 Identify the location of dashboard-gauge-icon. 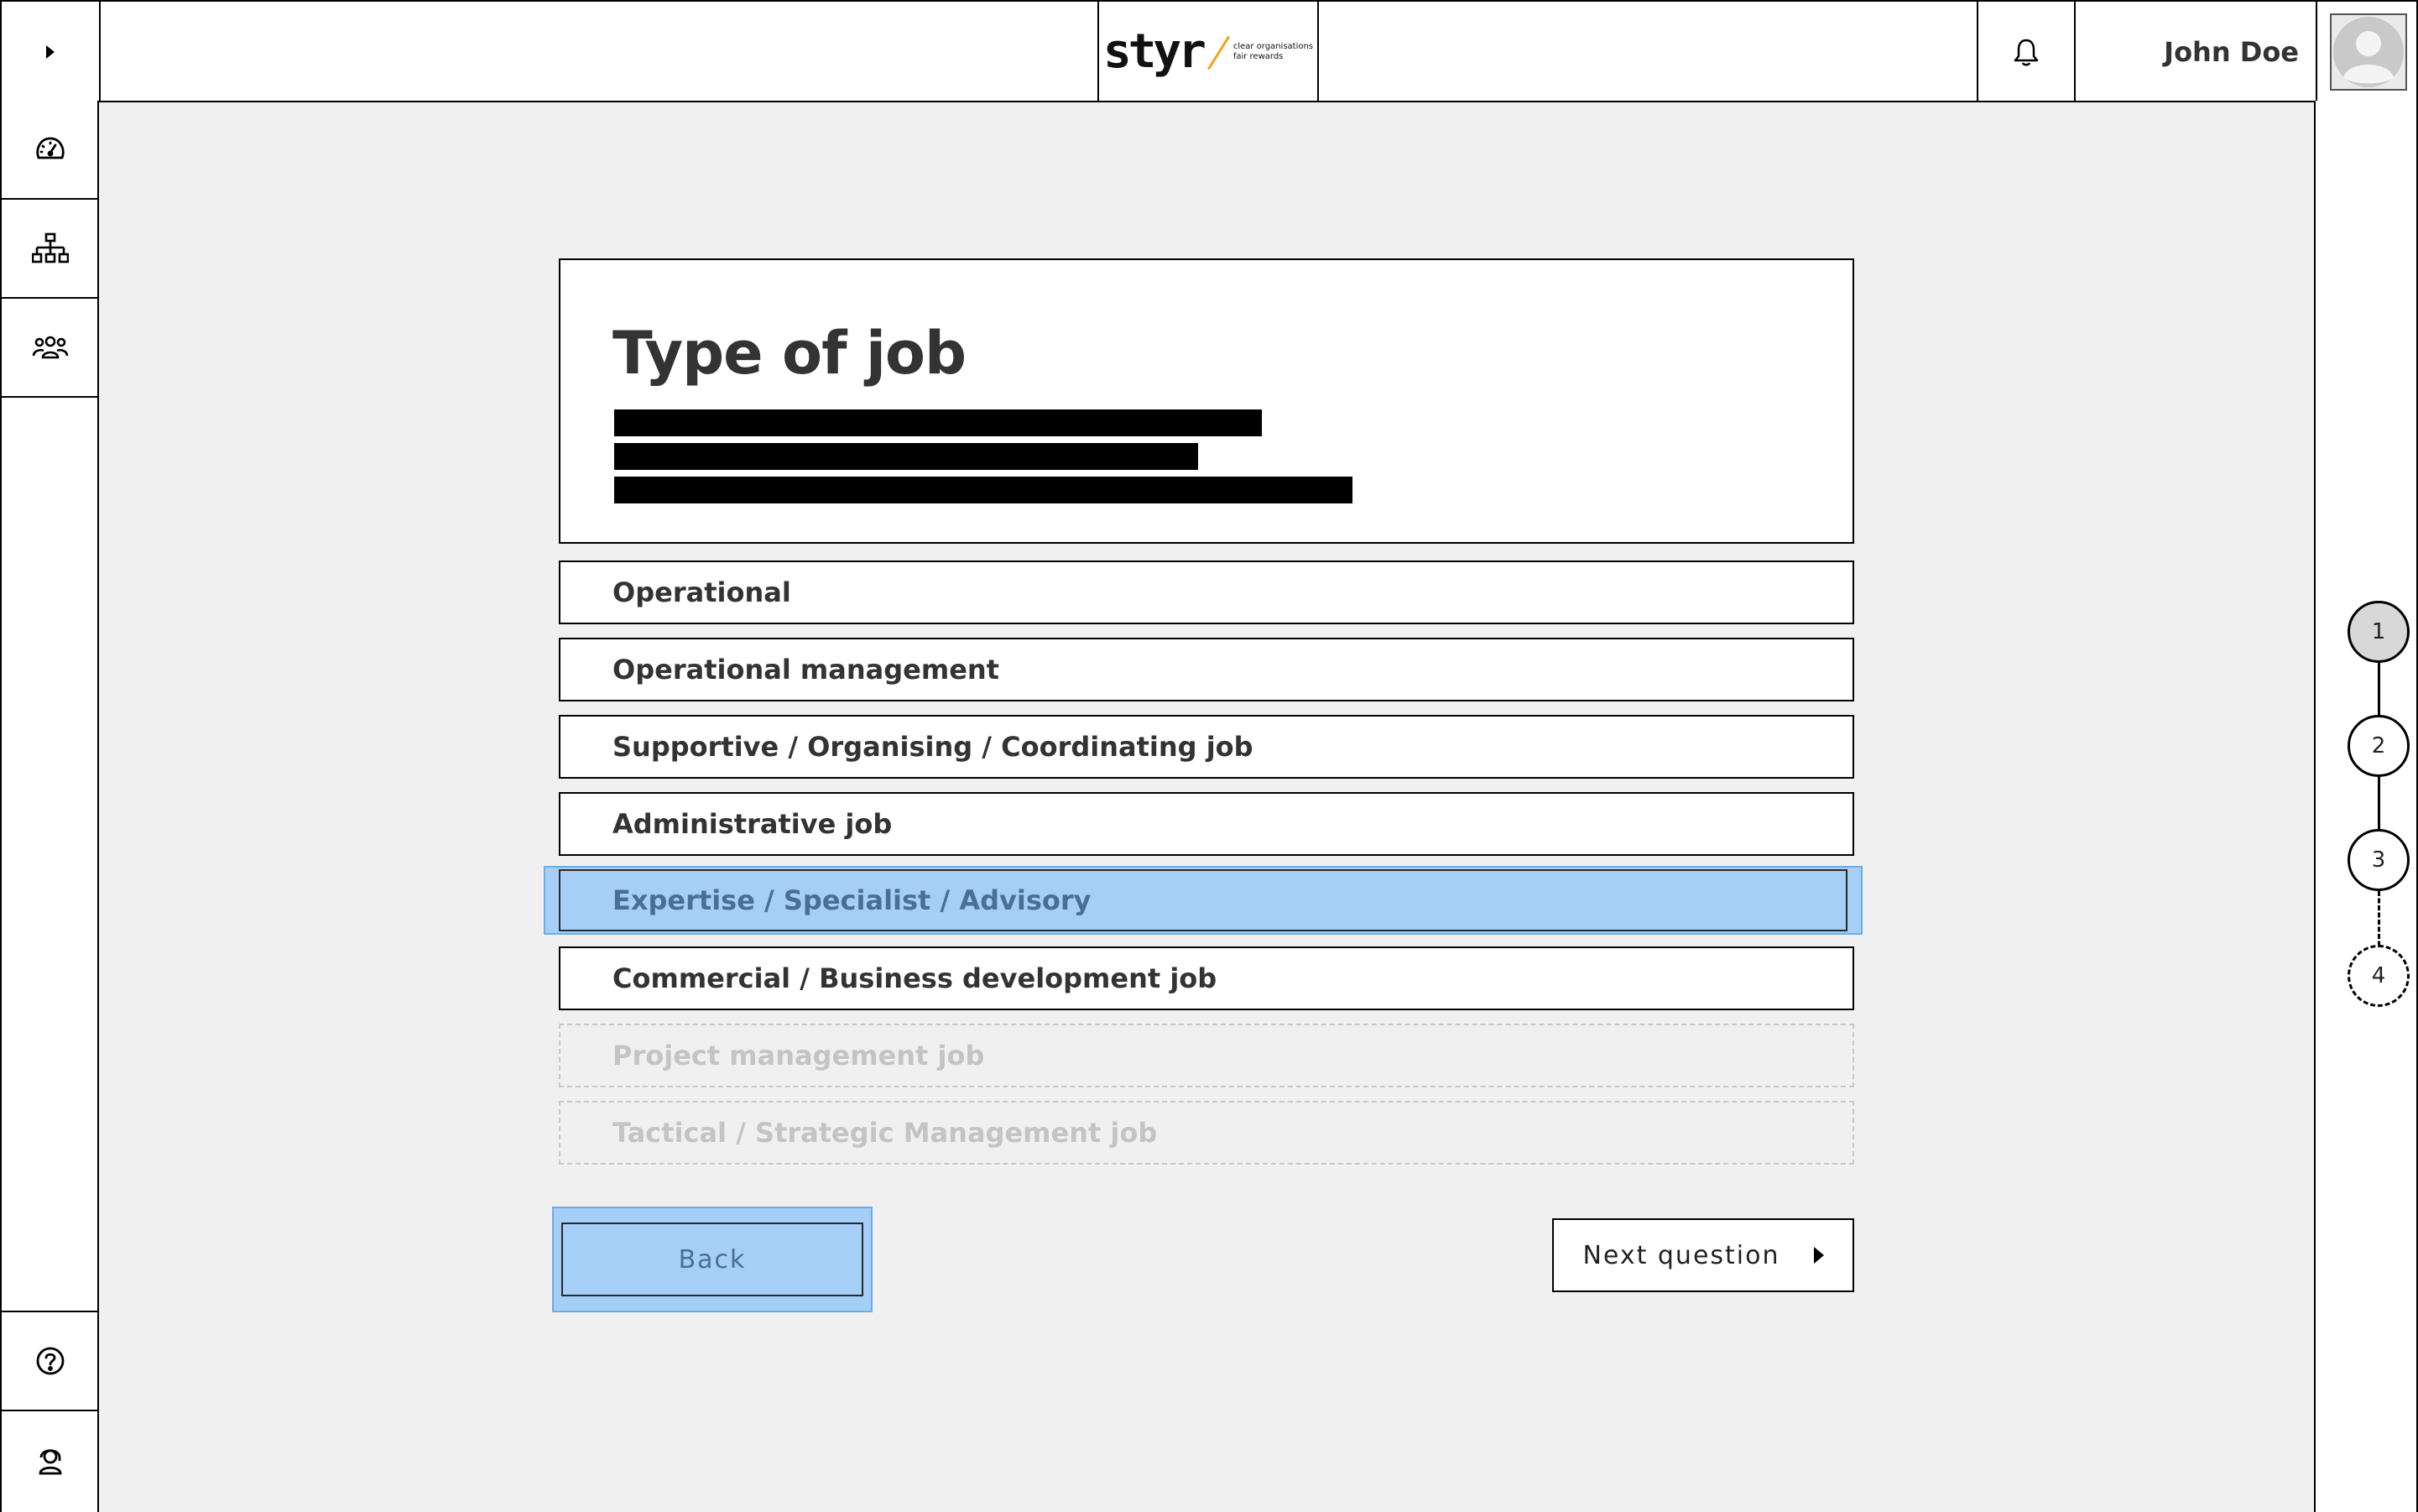
(51, 148).